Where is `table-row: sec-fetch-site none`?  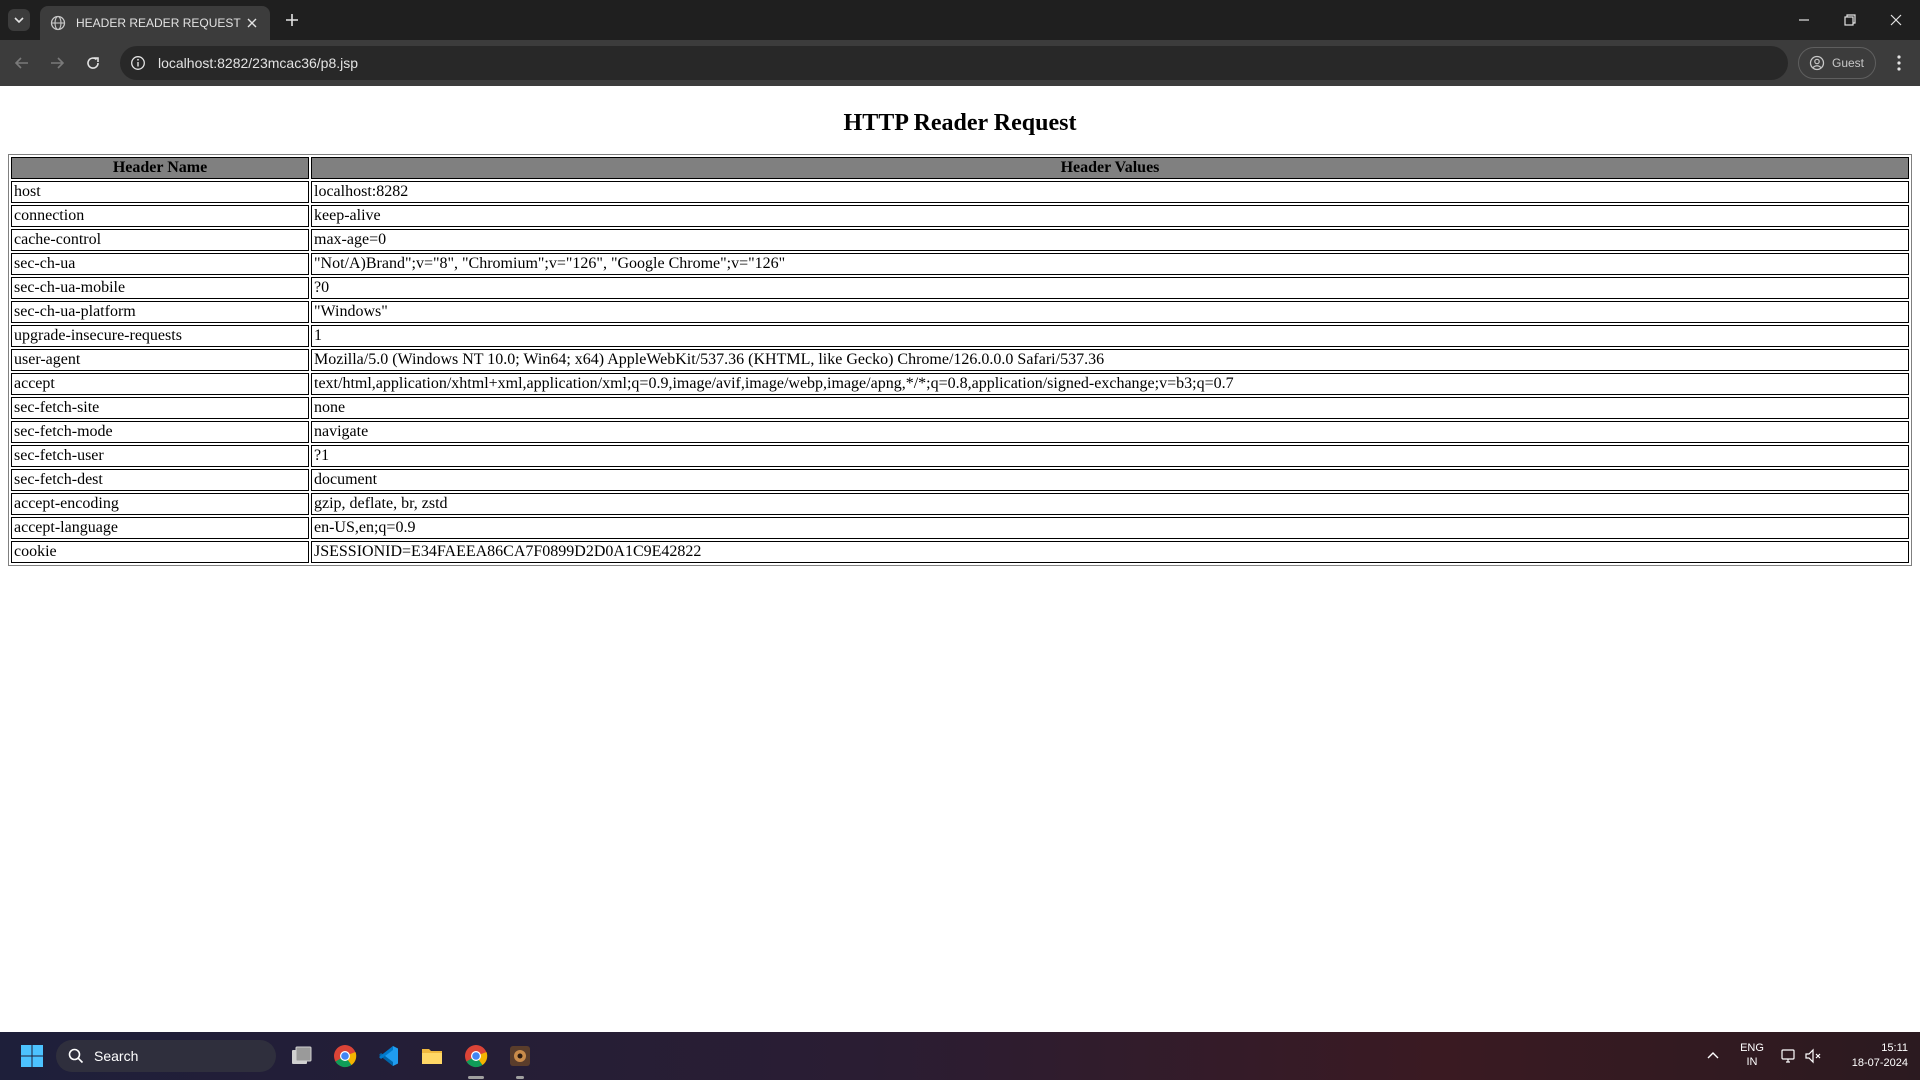
table-row: sec-fetch-site none is located at coordinates (960, 408).